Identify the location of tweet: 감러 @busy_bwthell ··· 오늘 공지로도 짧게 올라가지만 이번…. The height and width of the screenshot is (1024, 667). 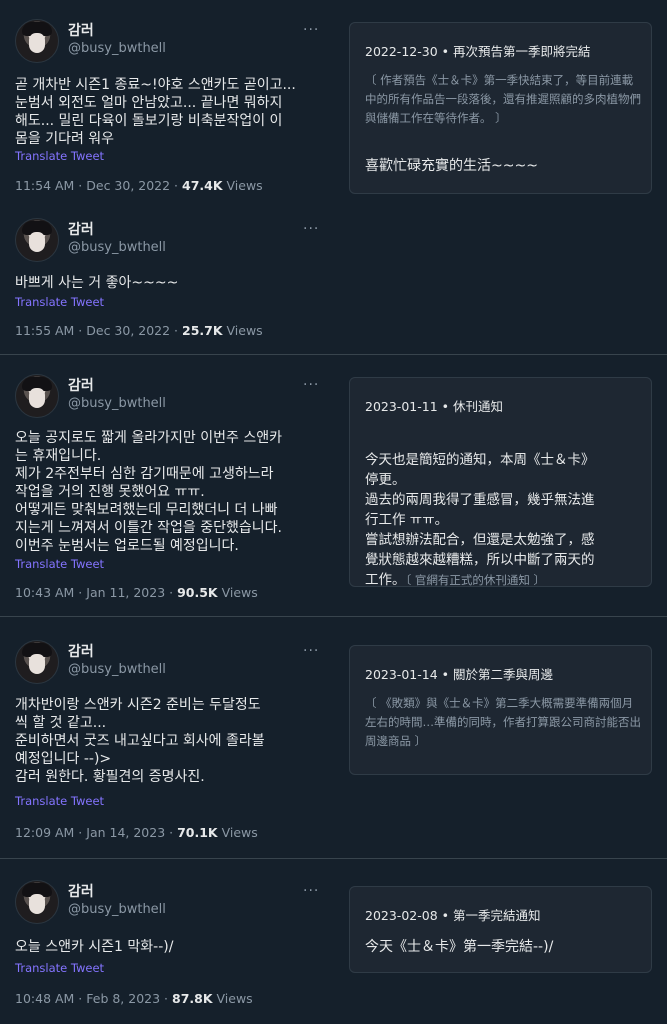
(174, 489).